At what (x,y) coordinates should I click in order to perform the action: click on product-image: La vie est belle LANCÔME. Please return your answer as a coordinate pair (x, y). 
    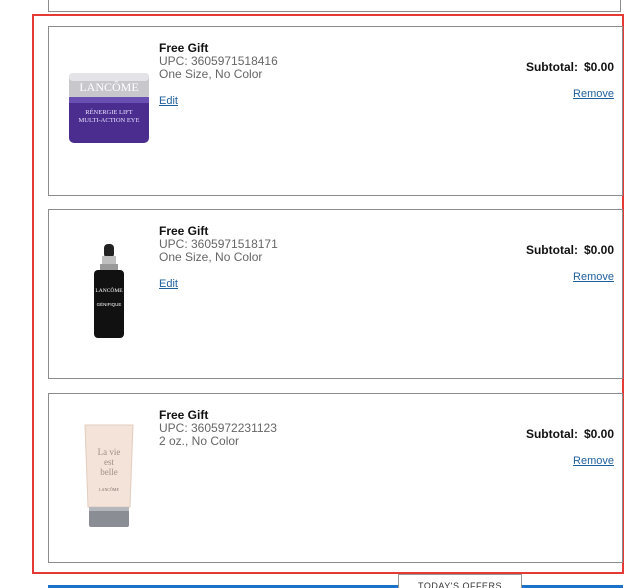
    Looking at the image, I should click on (109, 476).